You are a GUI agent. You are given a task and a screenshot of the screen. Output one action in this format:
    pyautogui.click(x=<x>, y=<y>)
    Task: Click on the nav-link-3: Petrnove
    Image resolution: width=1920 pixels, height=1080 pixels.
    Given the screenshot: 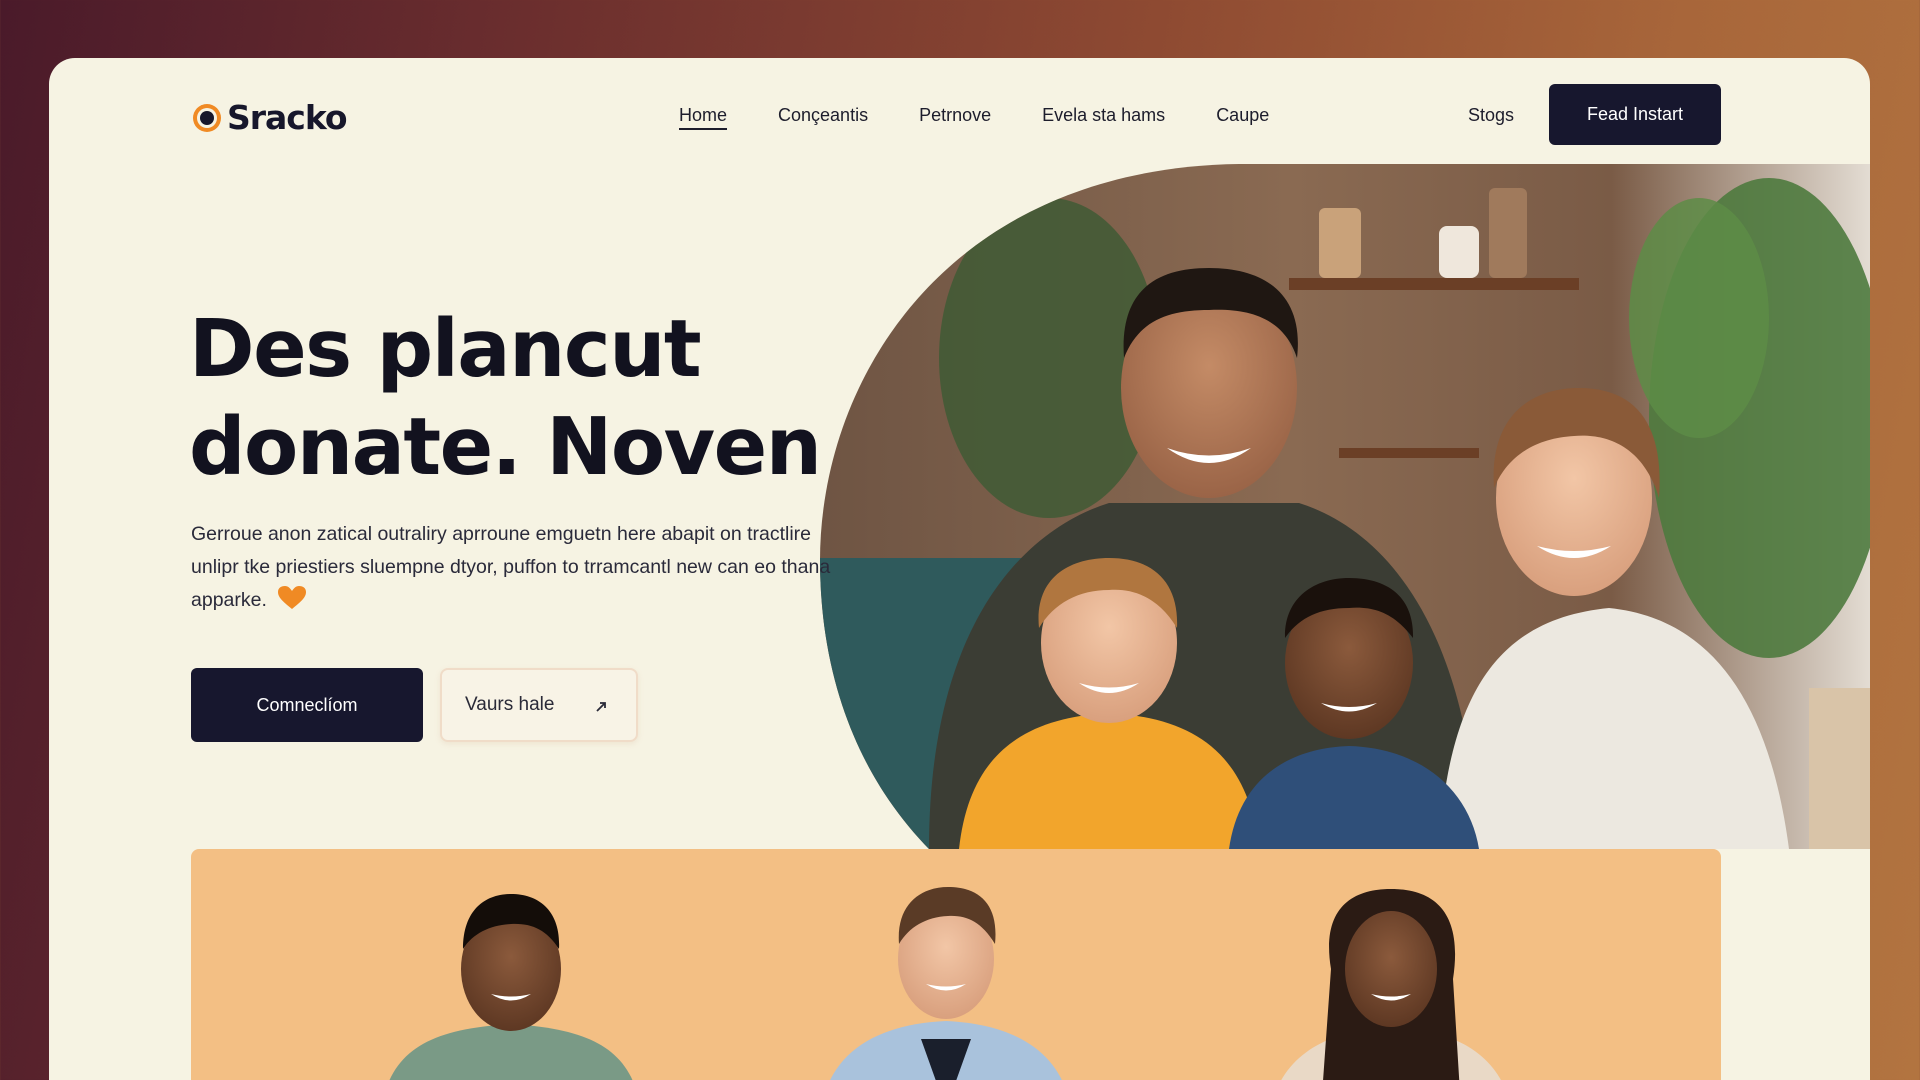 What is the action you would take?
    pyautogui.click(x=955, y=115)
    